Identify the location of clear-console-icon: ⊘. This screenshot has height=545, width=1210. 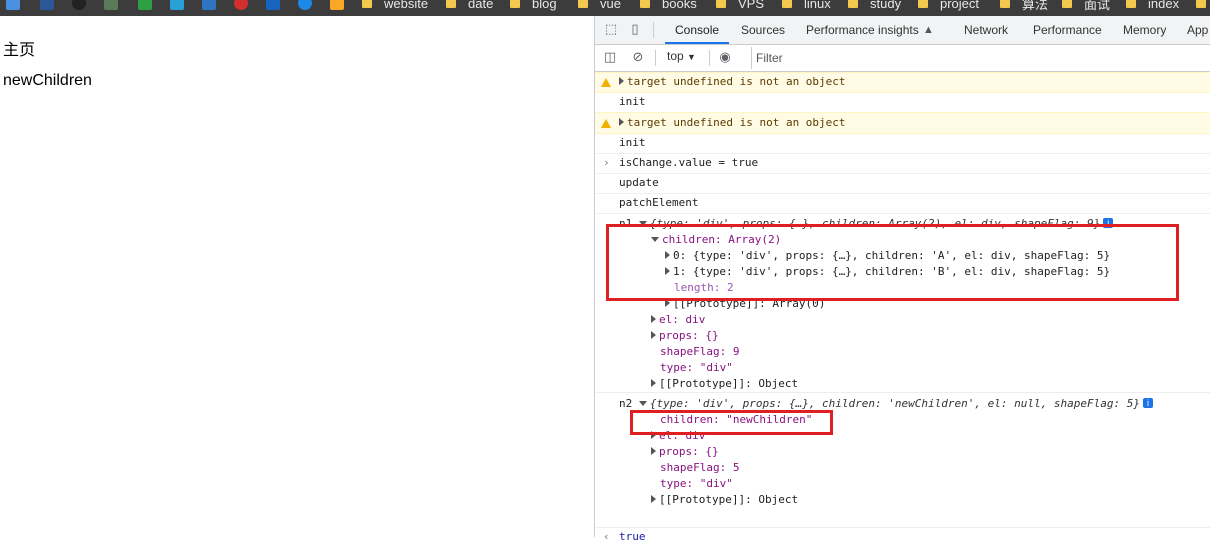
(638, 57).